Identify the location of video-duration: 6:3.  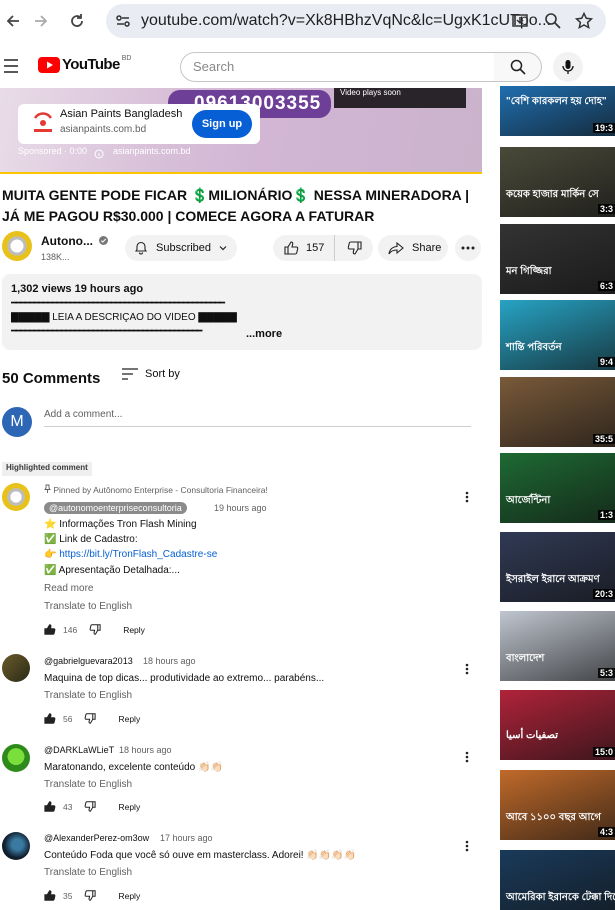
(606, 286).